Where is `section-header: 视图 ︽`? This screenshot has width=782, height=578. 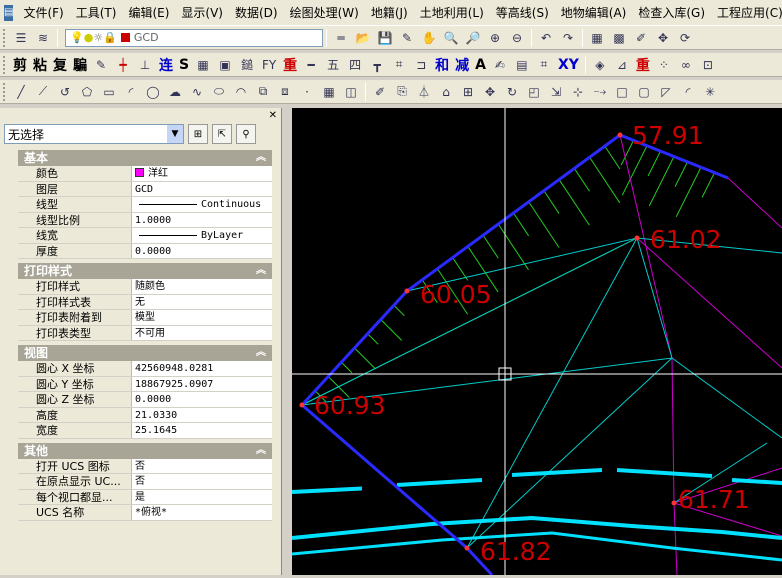 section-header: 视图 ︽ is located at coordinates (145, 353).